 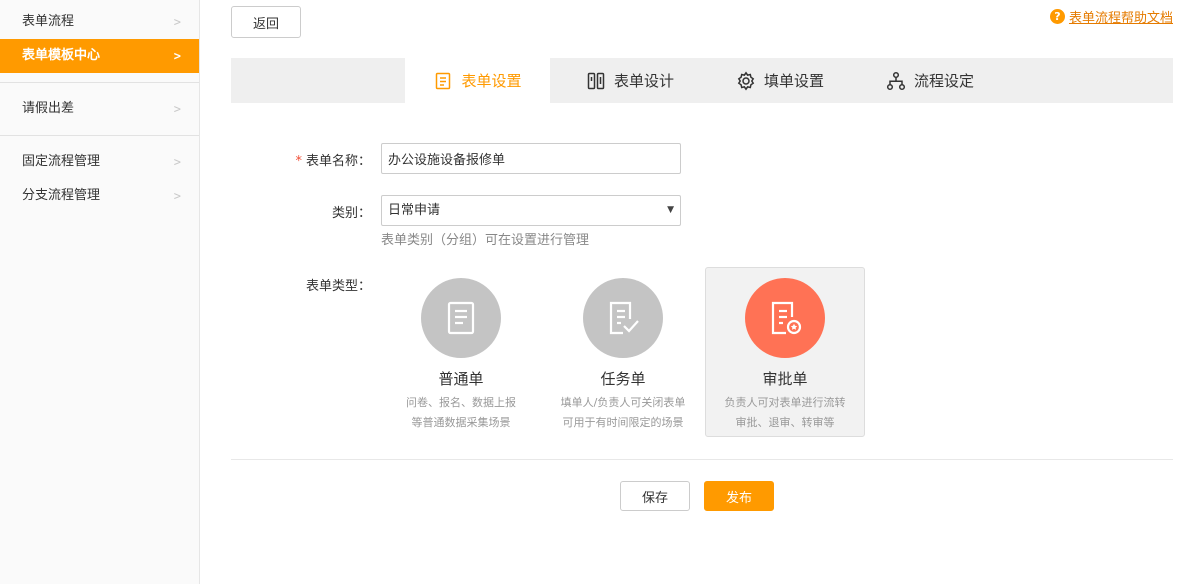 I want to click on type-desc-line: 问卷、报名、数据上报, so click(x=461, y=402).